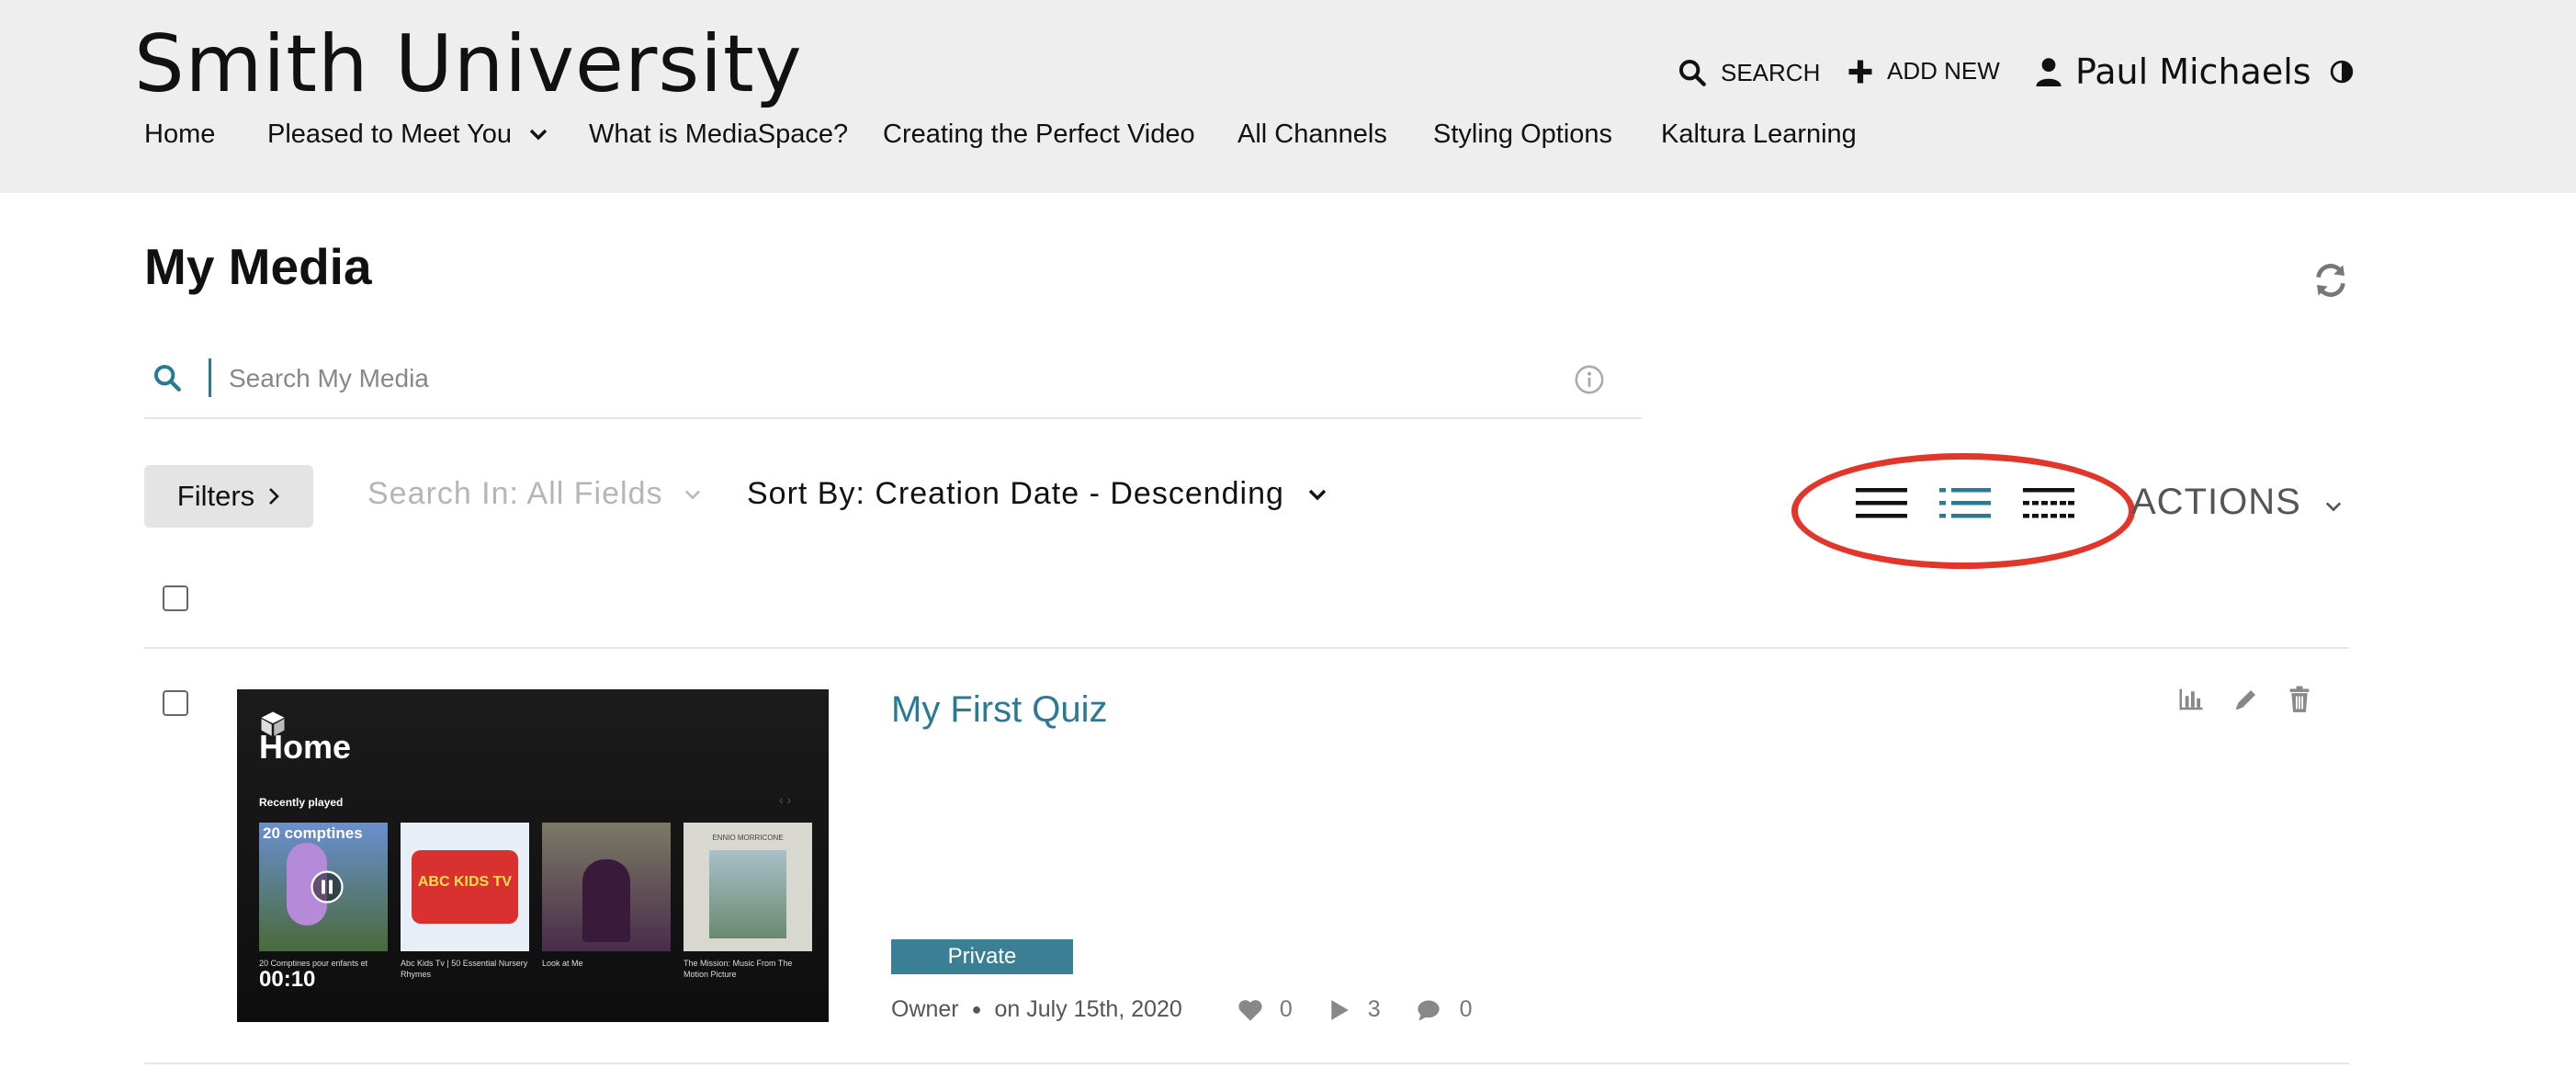 The image size is (2576, 1068). What do you see at coordinates (999, 710) in the screenshot?
I see `media-title-link: My First Quiz` at bounding box center [999, 710].